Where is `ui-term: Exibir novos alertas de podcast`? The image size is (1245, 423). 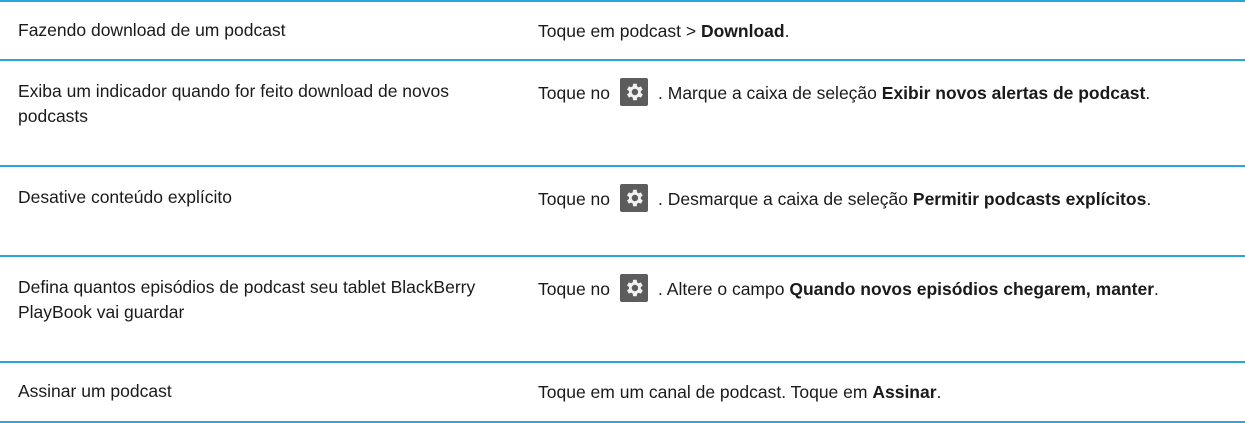 ui-term: Exibir novos alertas de podcast is located at coordinates (1013, 93).